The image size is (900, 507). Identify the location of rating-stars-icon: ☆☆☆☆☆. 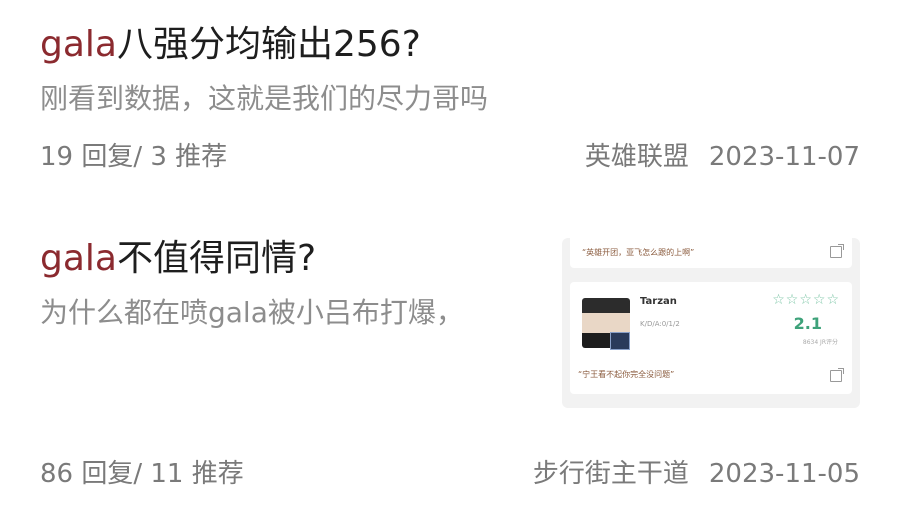
(806, 300).